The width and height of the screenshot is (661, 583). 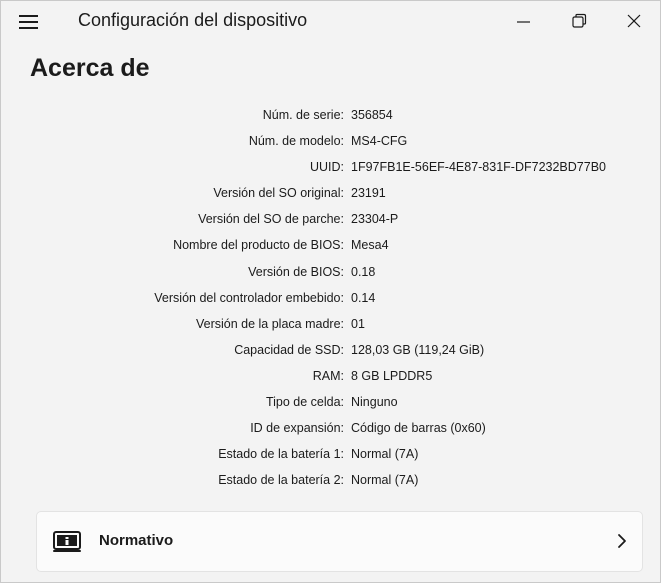 I want to click on info-label: Versión de la placa madre:, so click(x=269, y=323).